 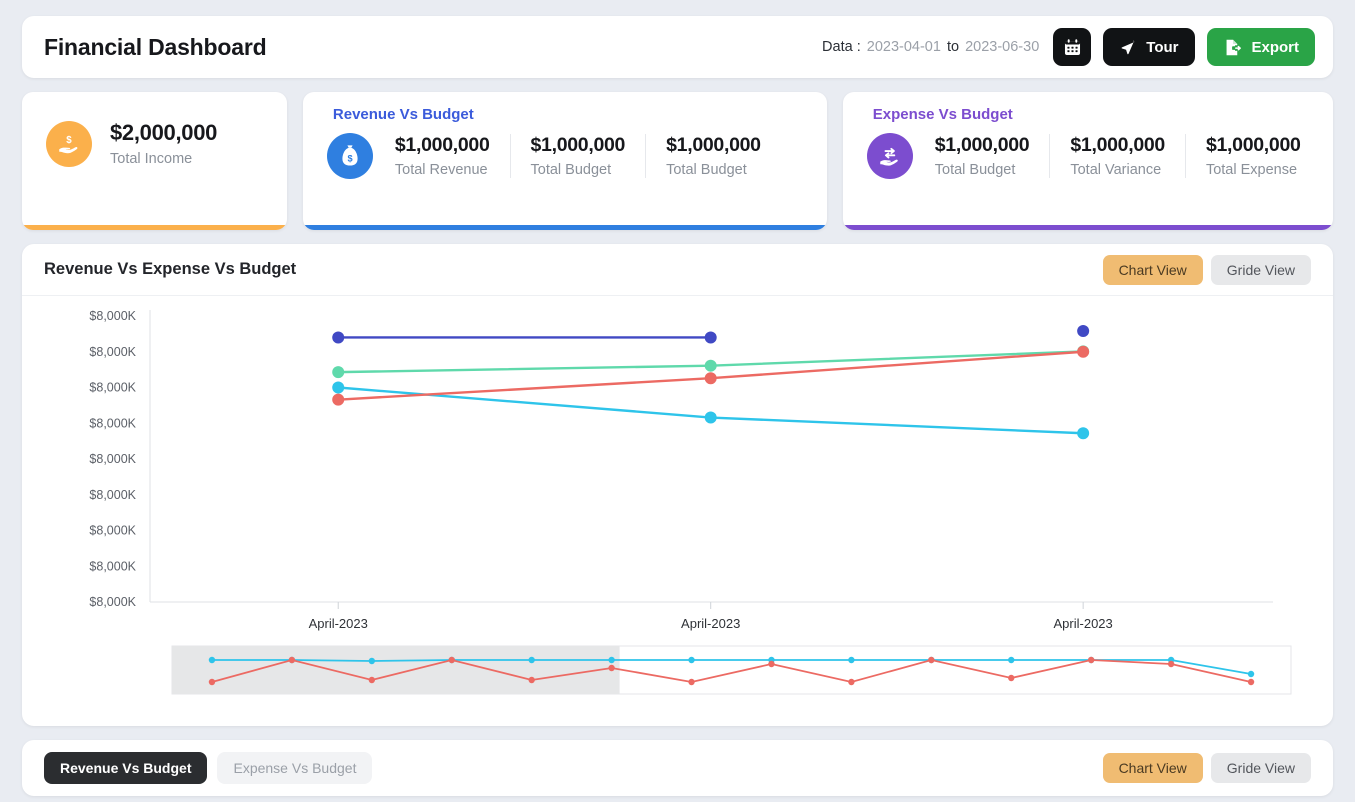 What do you see at coordinates (126, 768) in the screenshot?
I see `tab-revenue-vs-budget: Revenue Vs Budget` at bounding box center [126, 768].